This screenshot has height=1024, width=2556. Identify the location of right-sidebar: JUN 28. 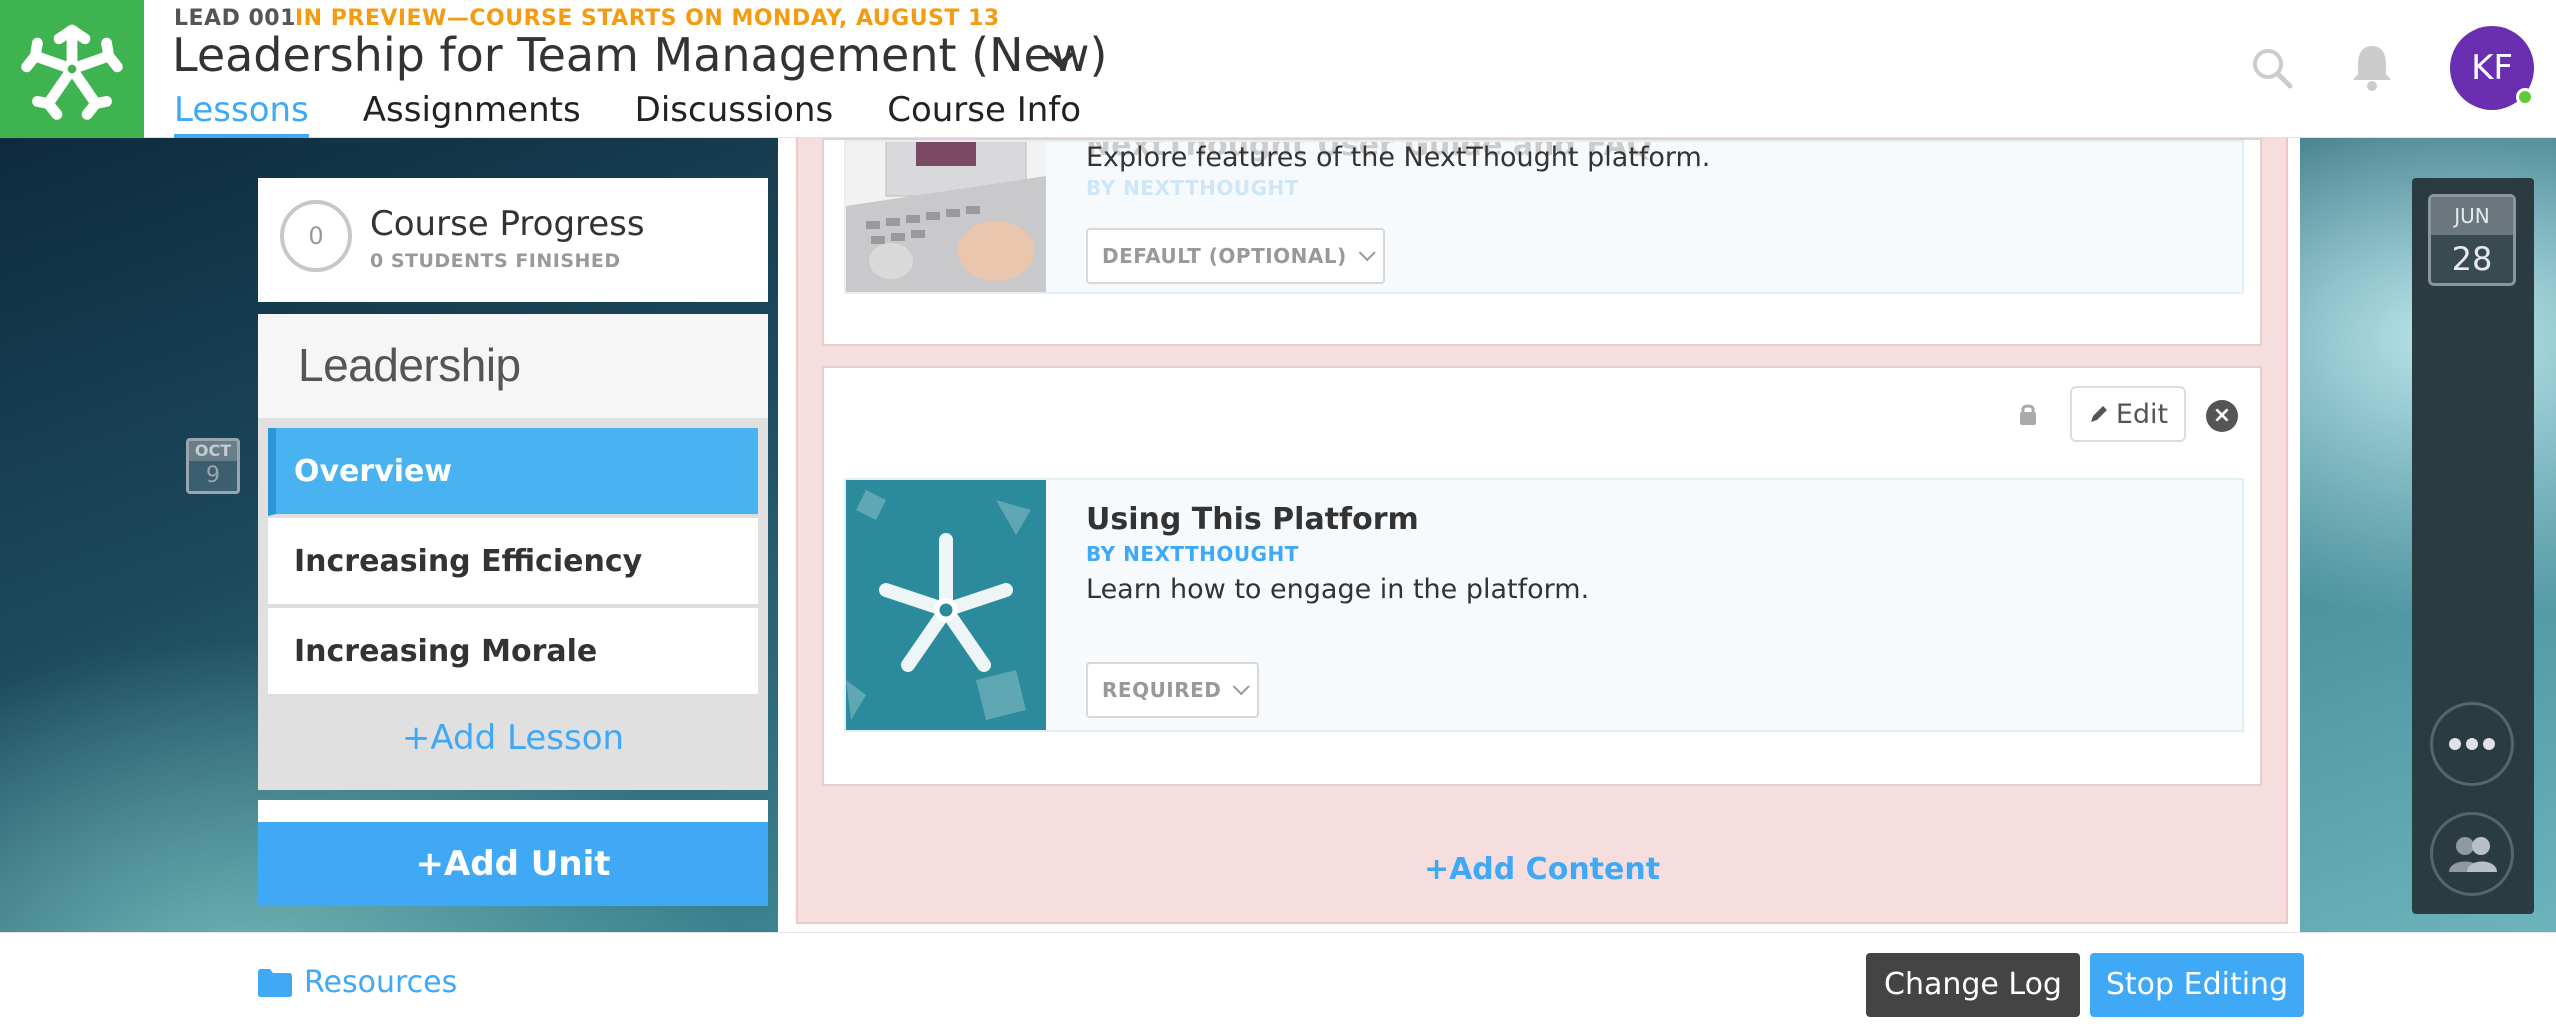
(2473, 546).